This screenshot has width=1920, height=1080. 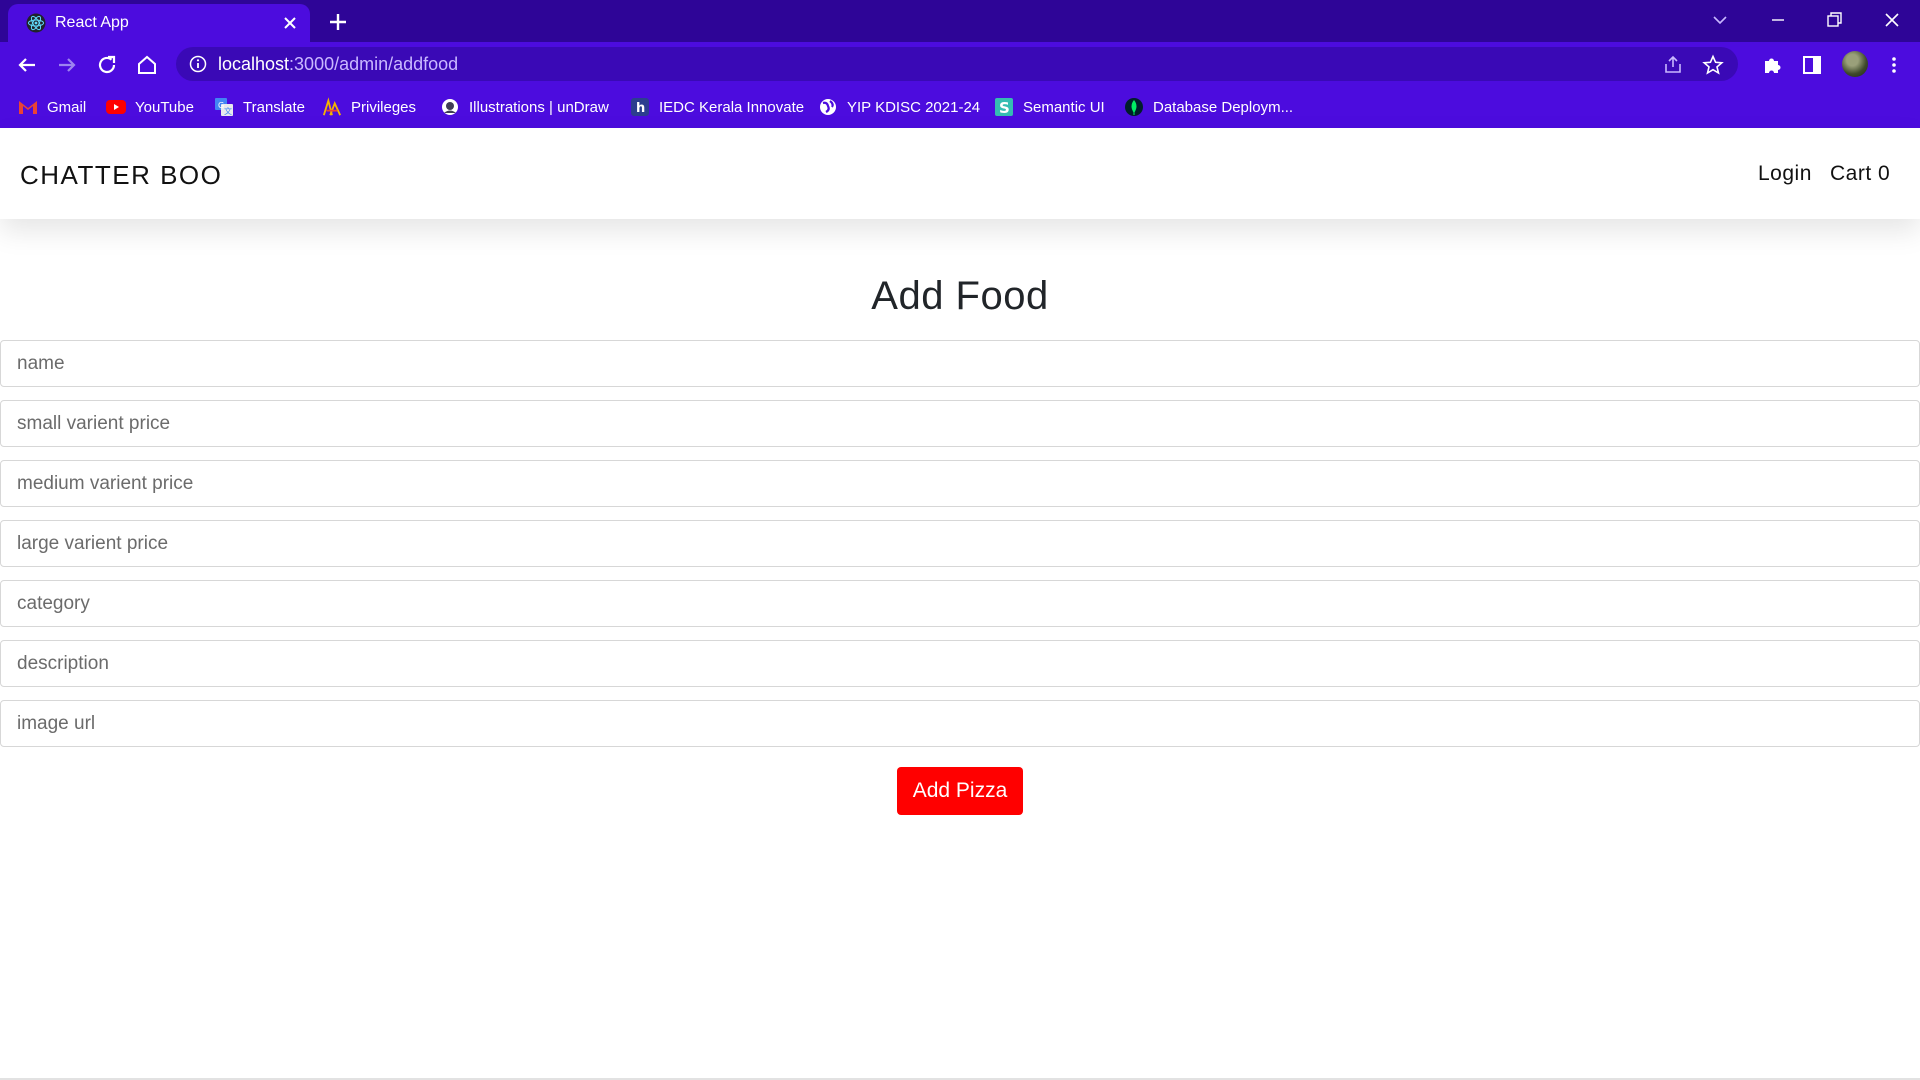 What do you see at coordinates (450, 107) in the screenshot?
I see `undraw-icon` at bounding box center [450, 107].